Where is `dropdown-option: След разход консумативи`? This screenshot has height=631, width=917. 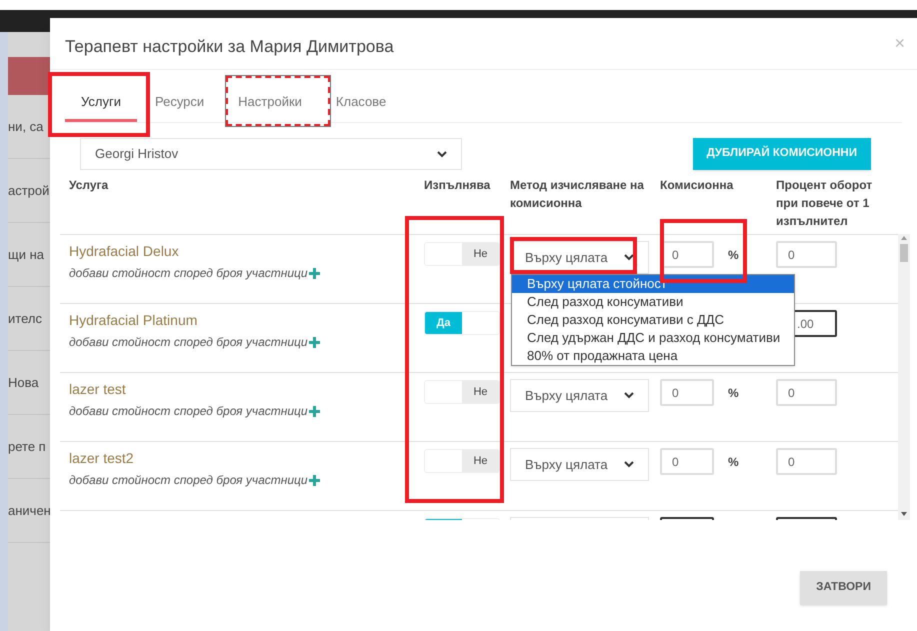
dropdown-option: След разход консумативи is located at coordinates (653, 302).